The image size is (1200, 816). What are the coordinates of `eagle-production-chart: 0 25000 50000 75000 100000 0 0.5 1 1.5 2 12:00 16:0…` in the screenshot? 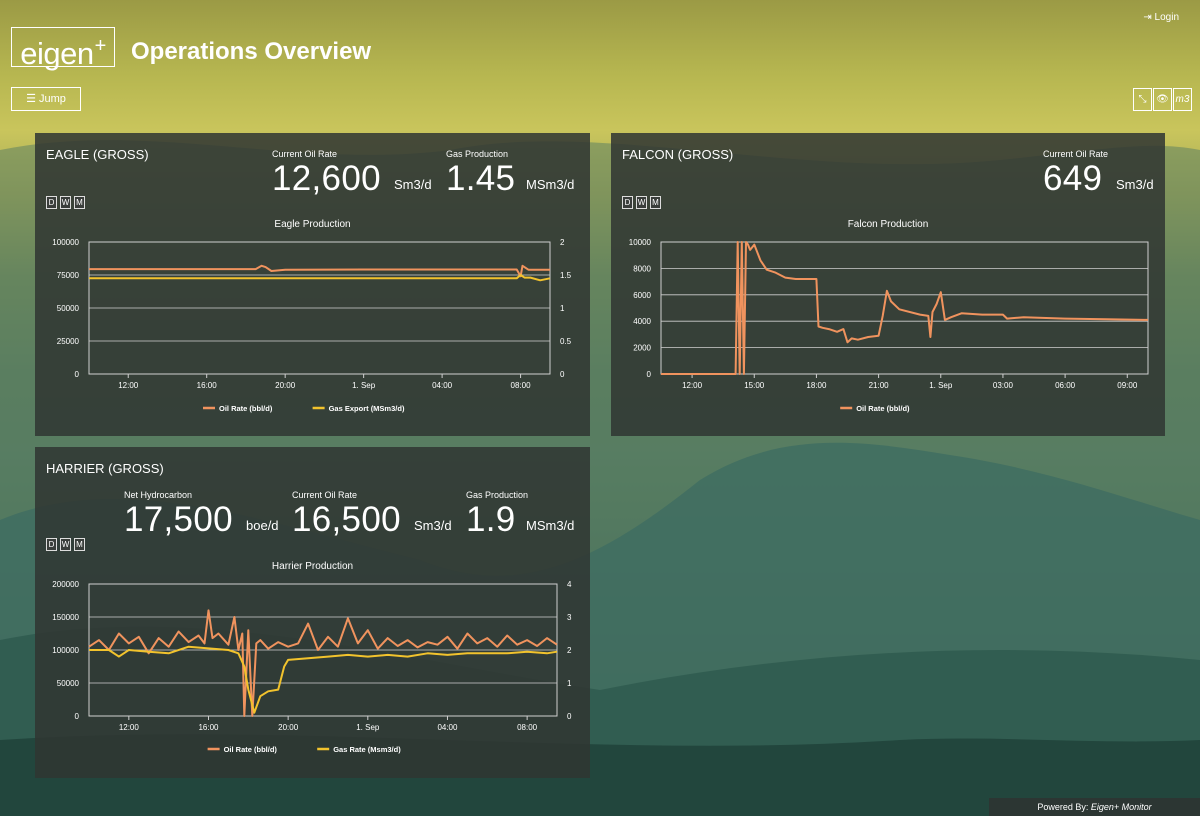 It's located at (312, 325).